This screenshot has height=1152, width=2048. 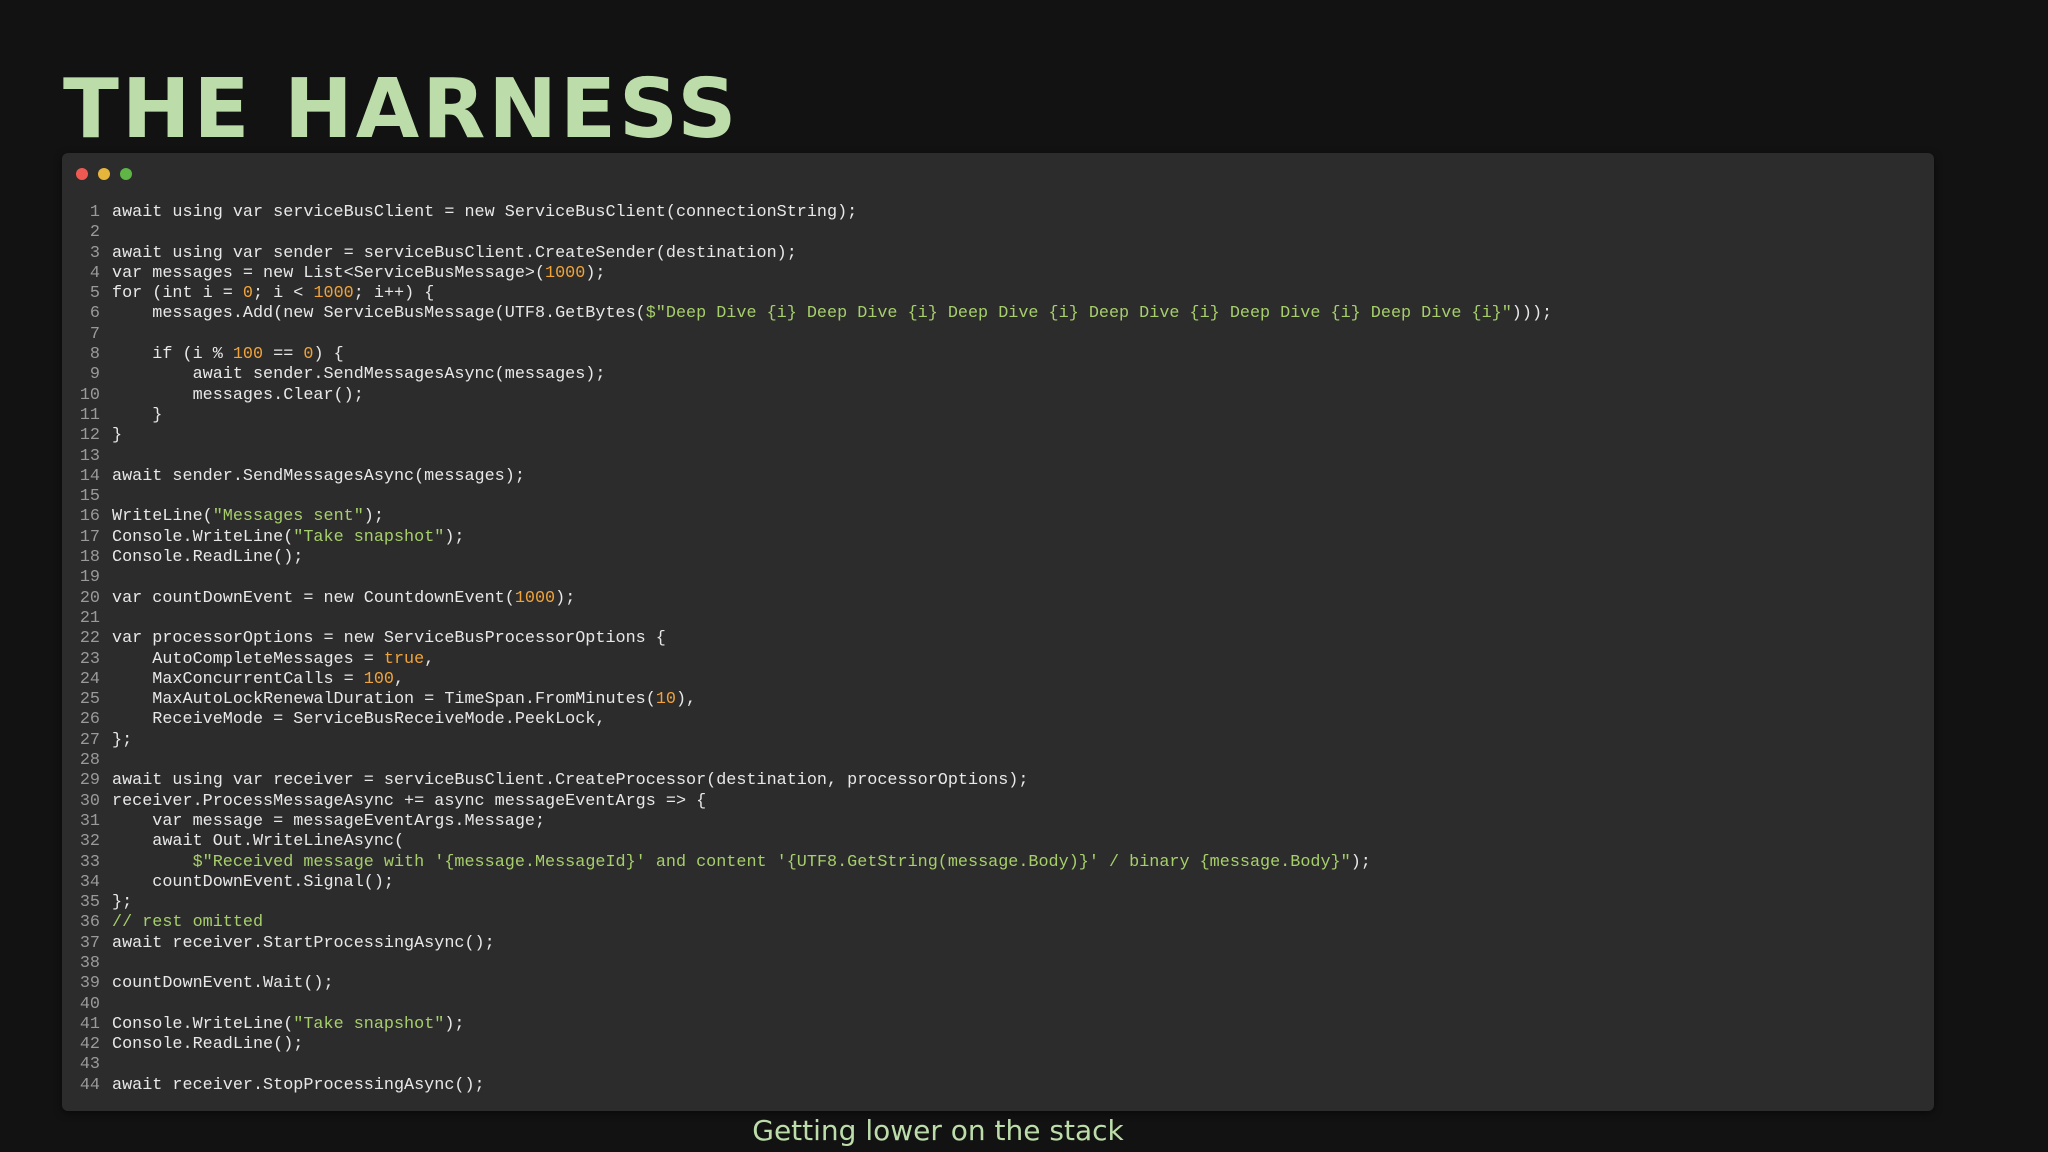 I want to click on line-number: 28, so click(x=89, y=761).